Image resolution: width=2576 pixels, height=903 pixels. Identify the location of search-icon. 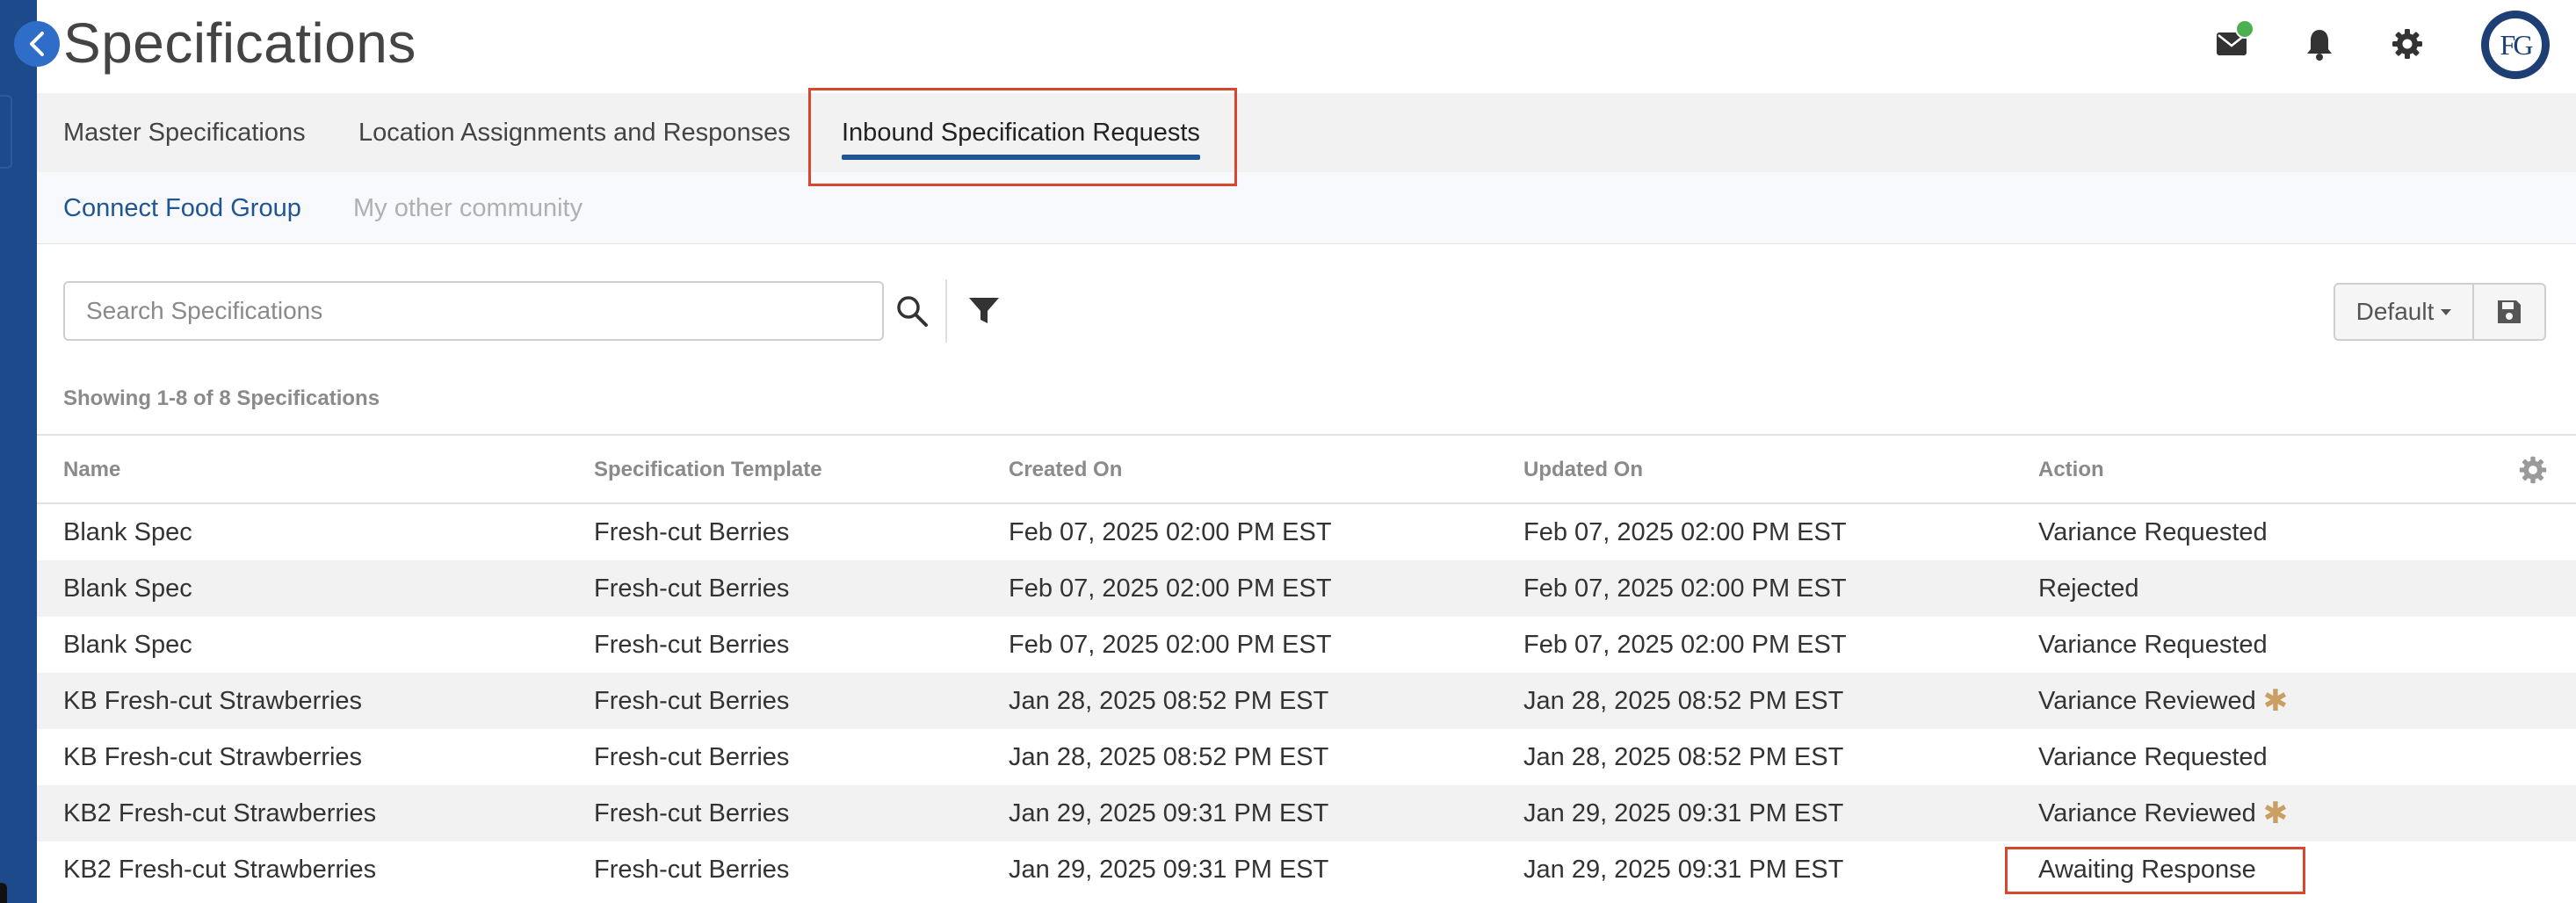
(913, 311).